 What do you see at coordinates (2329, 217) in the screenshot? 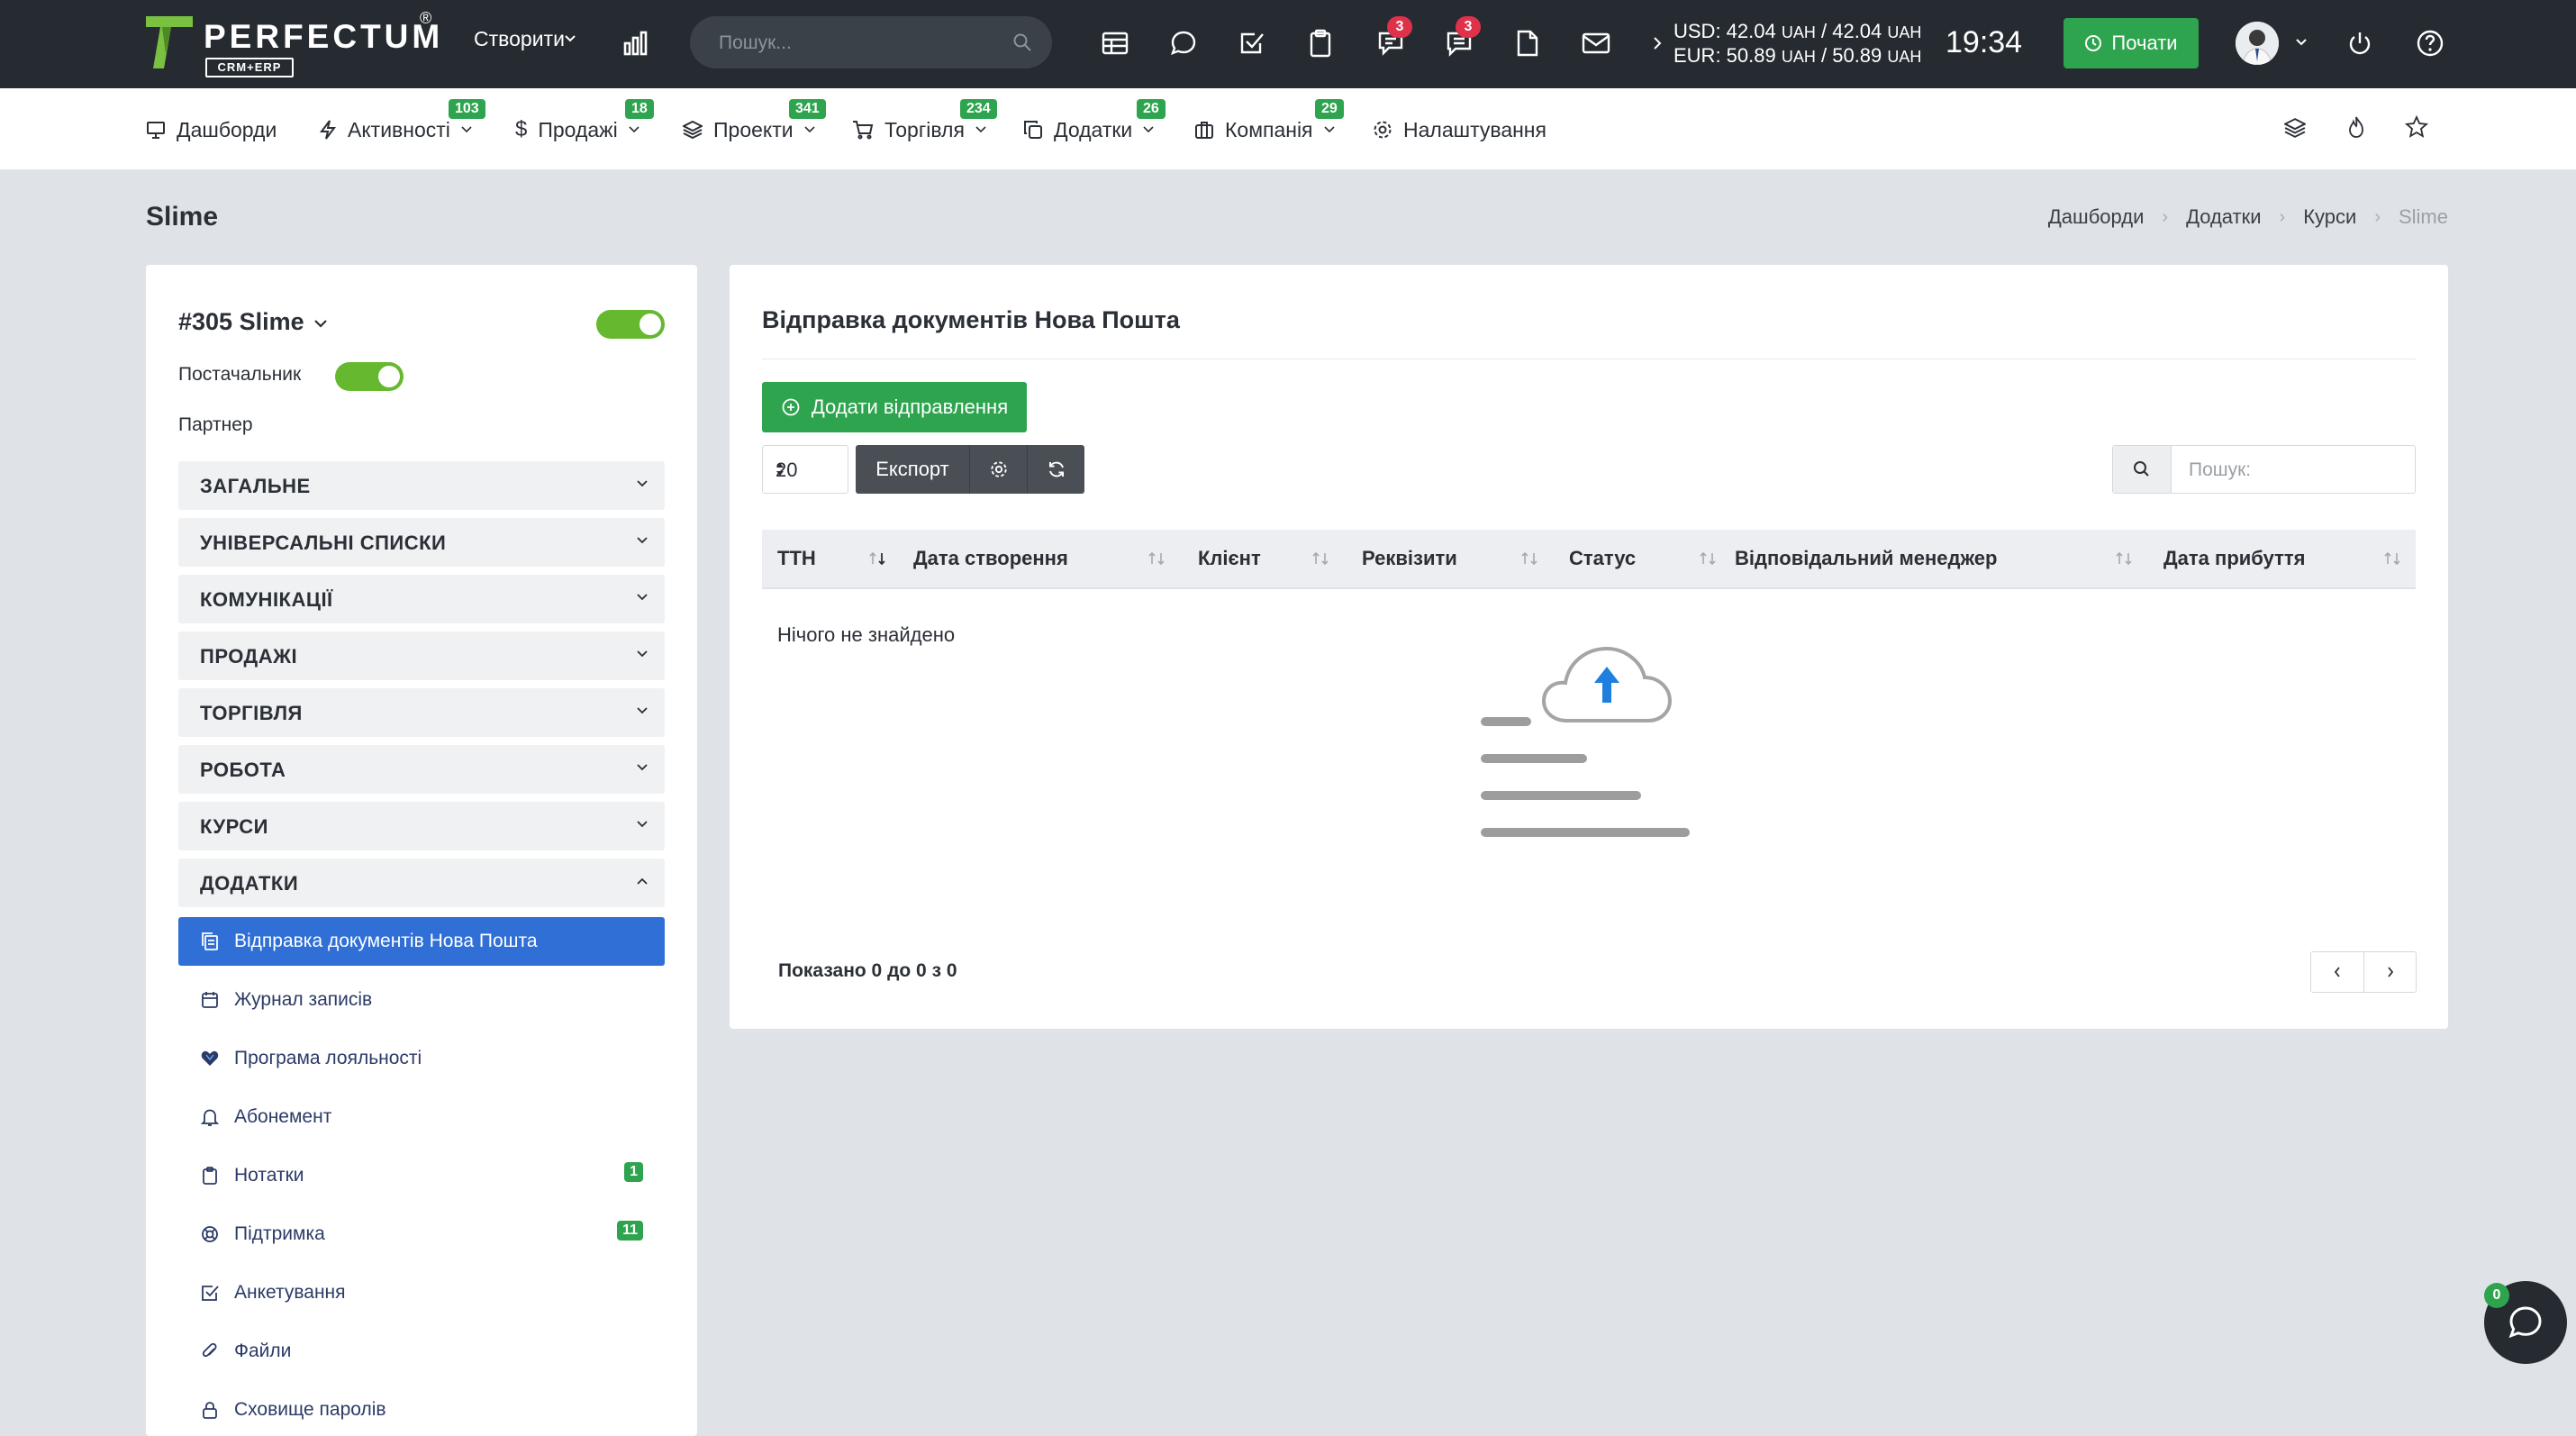
I see `breadcrumb-courses: Курси` at bounding box center [2329, 217].